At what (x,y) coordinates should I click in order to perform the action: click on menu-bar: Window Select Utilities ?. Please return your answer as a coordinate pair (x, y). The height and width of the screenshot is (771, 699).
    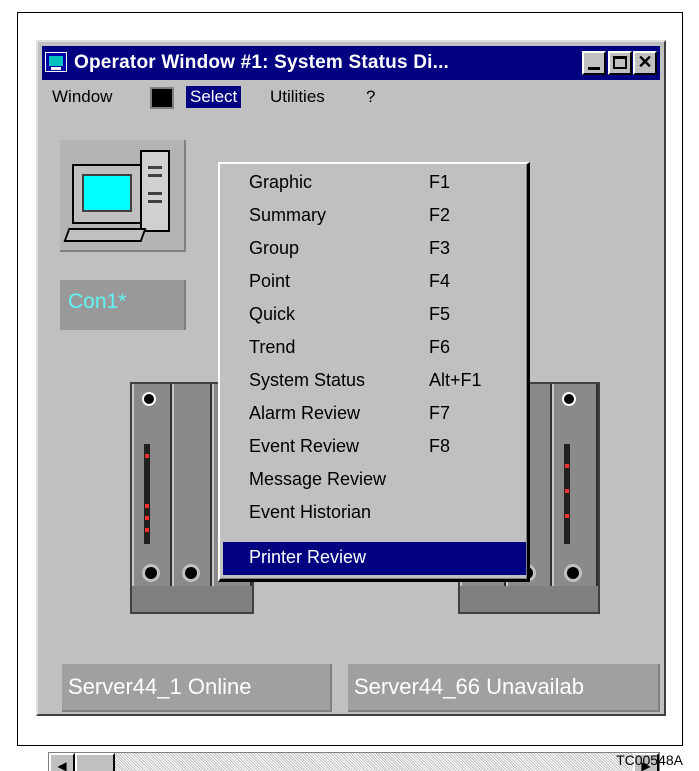
    Looking at the image, I should click on (351, 97).